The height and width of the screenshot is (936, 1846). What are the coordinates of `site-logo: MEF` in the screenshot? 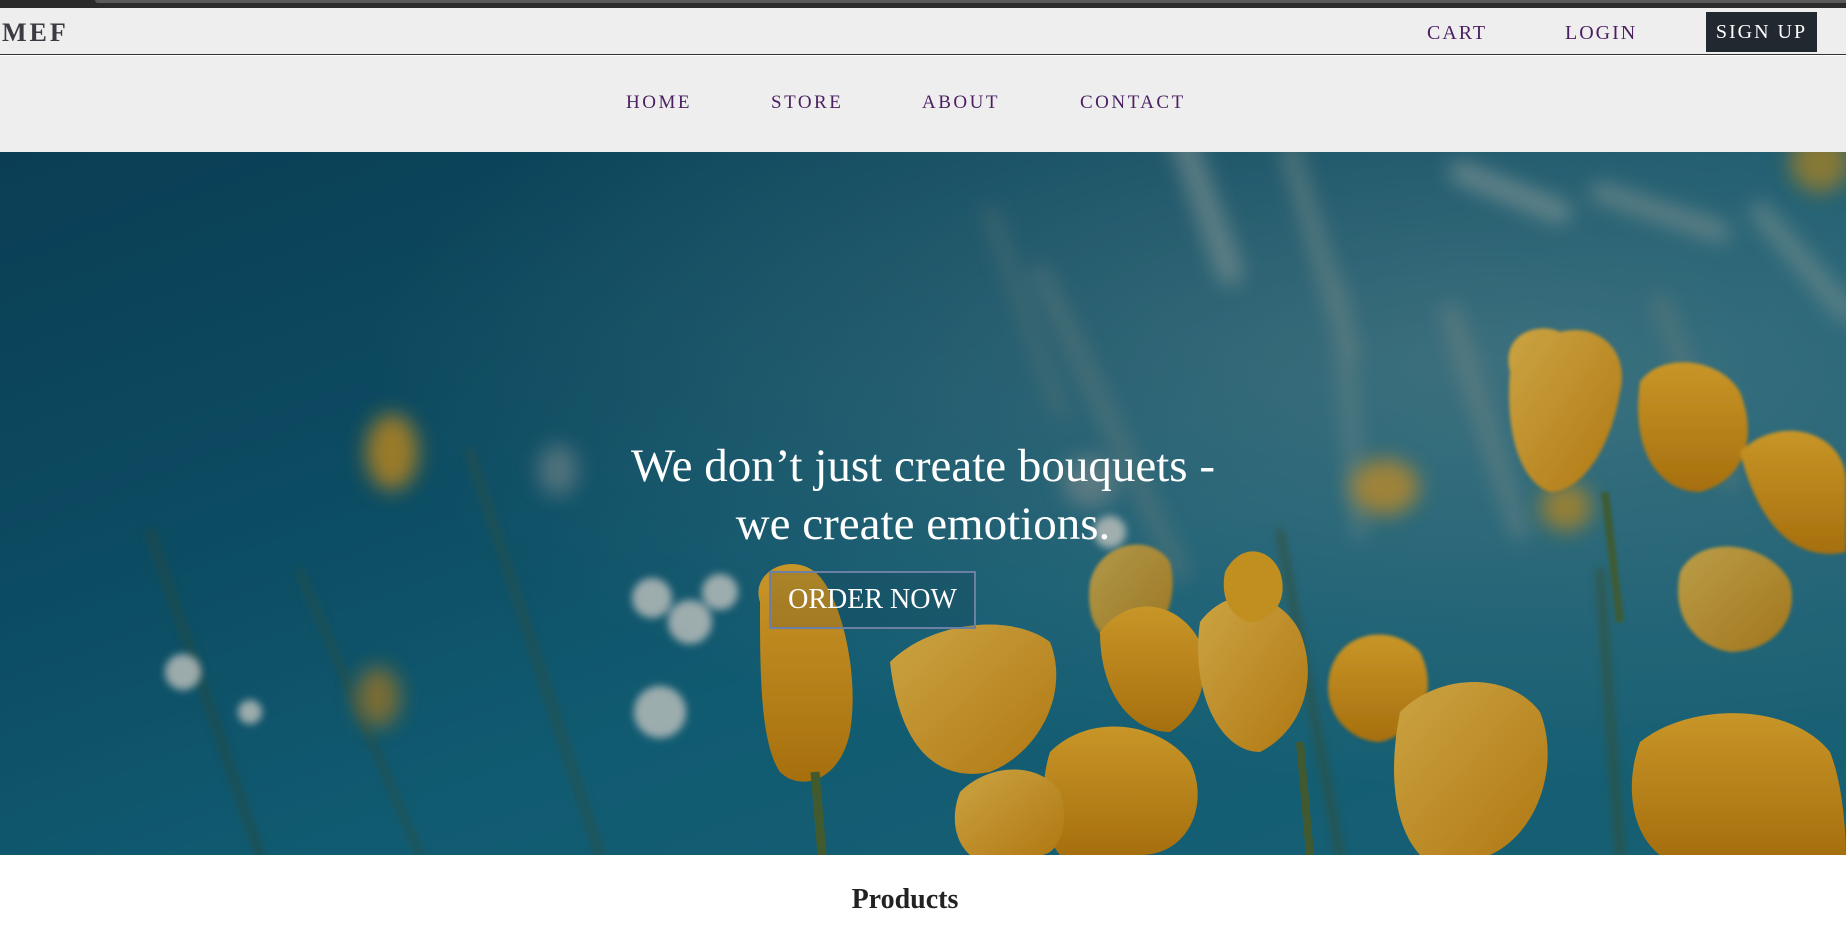 It's located at (35, 33).